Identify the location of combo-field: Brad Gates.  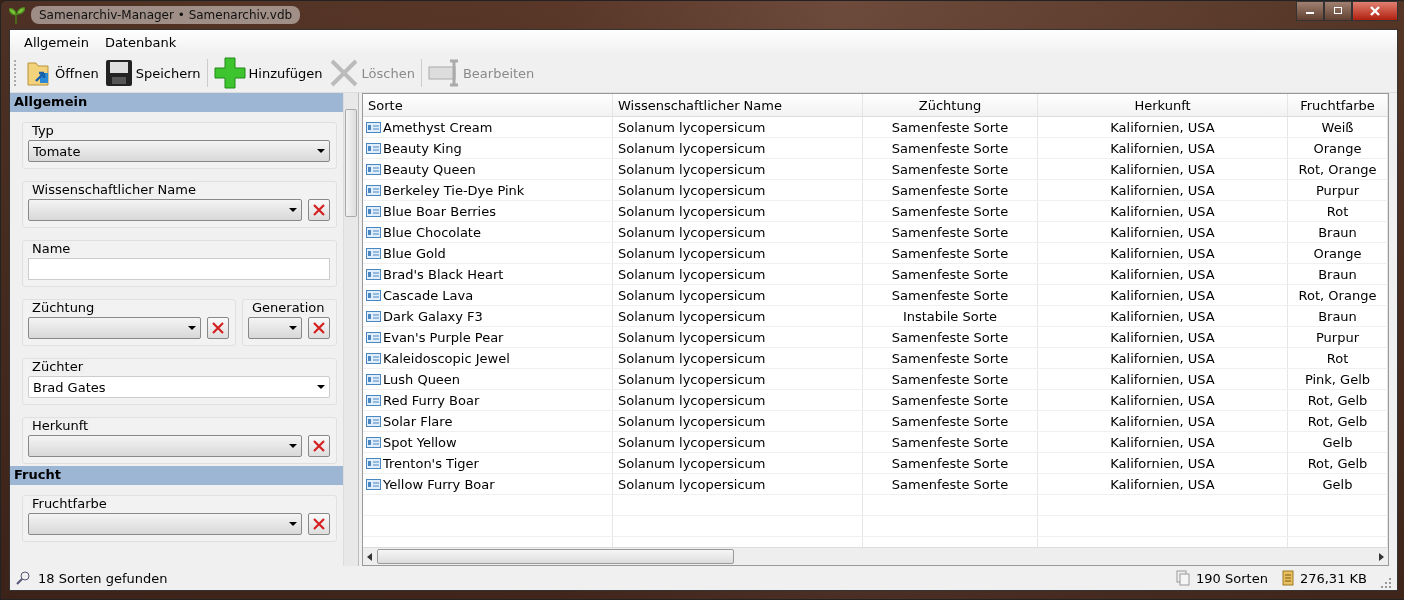
(179, 387).